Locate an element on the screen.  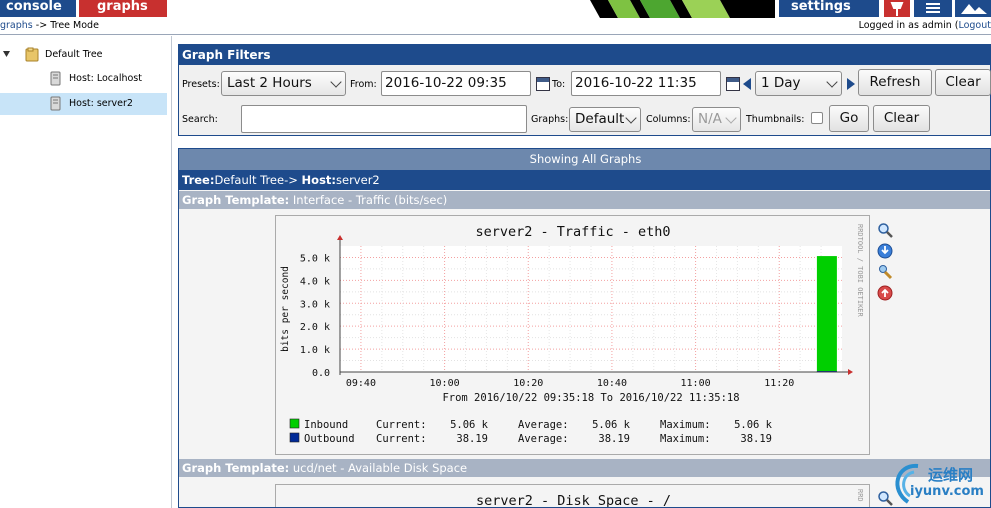
to-date-input: 2016-10-22 11:35 is located at coordinates (646, 83).